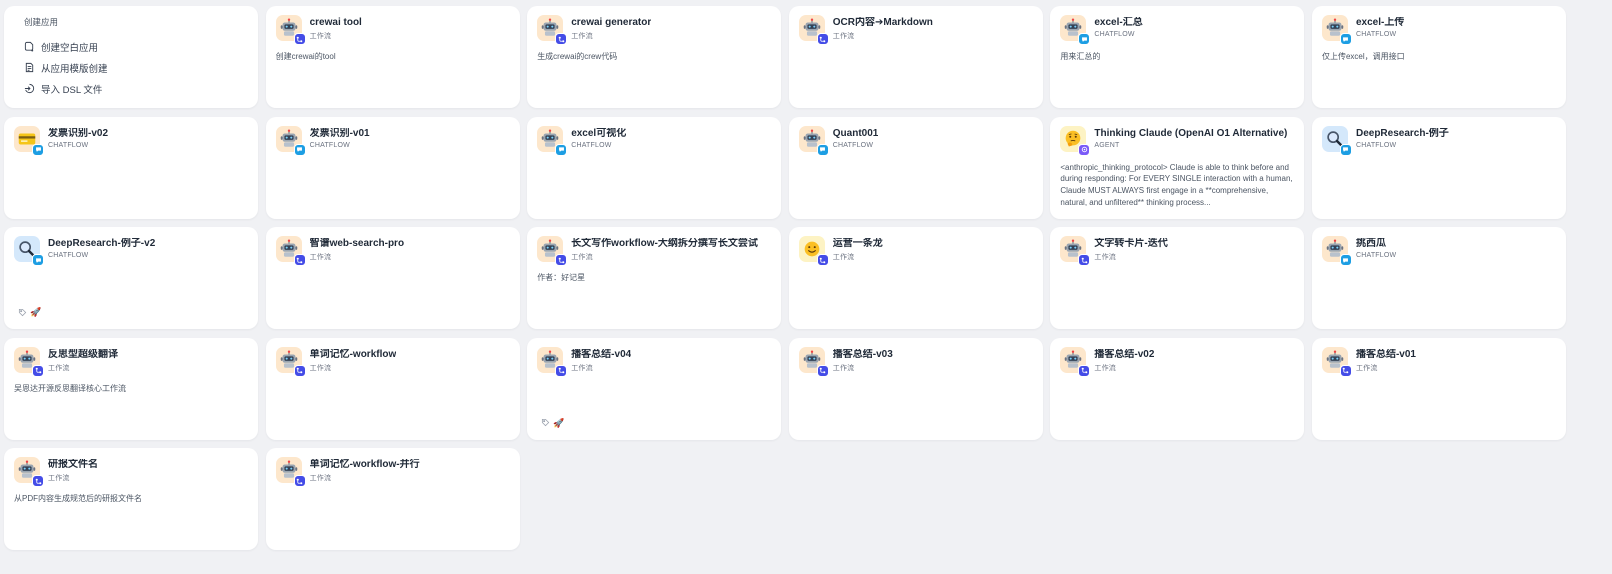 This screenshot has width=1612, height=574. Describe the element at coordinates (392, 499) in the screenshot. I see `app-card: 单词记忆-workflow-并行 工作流` at that location.